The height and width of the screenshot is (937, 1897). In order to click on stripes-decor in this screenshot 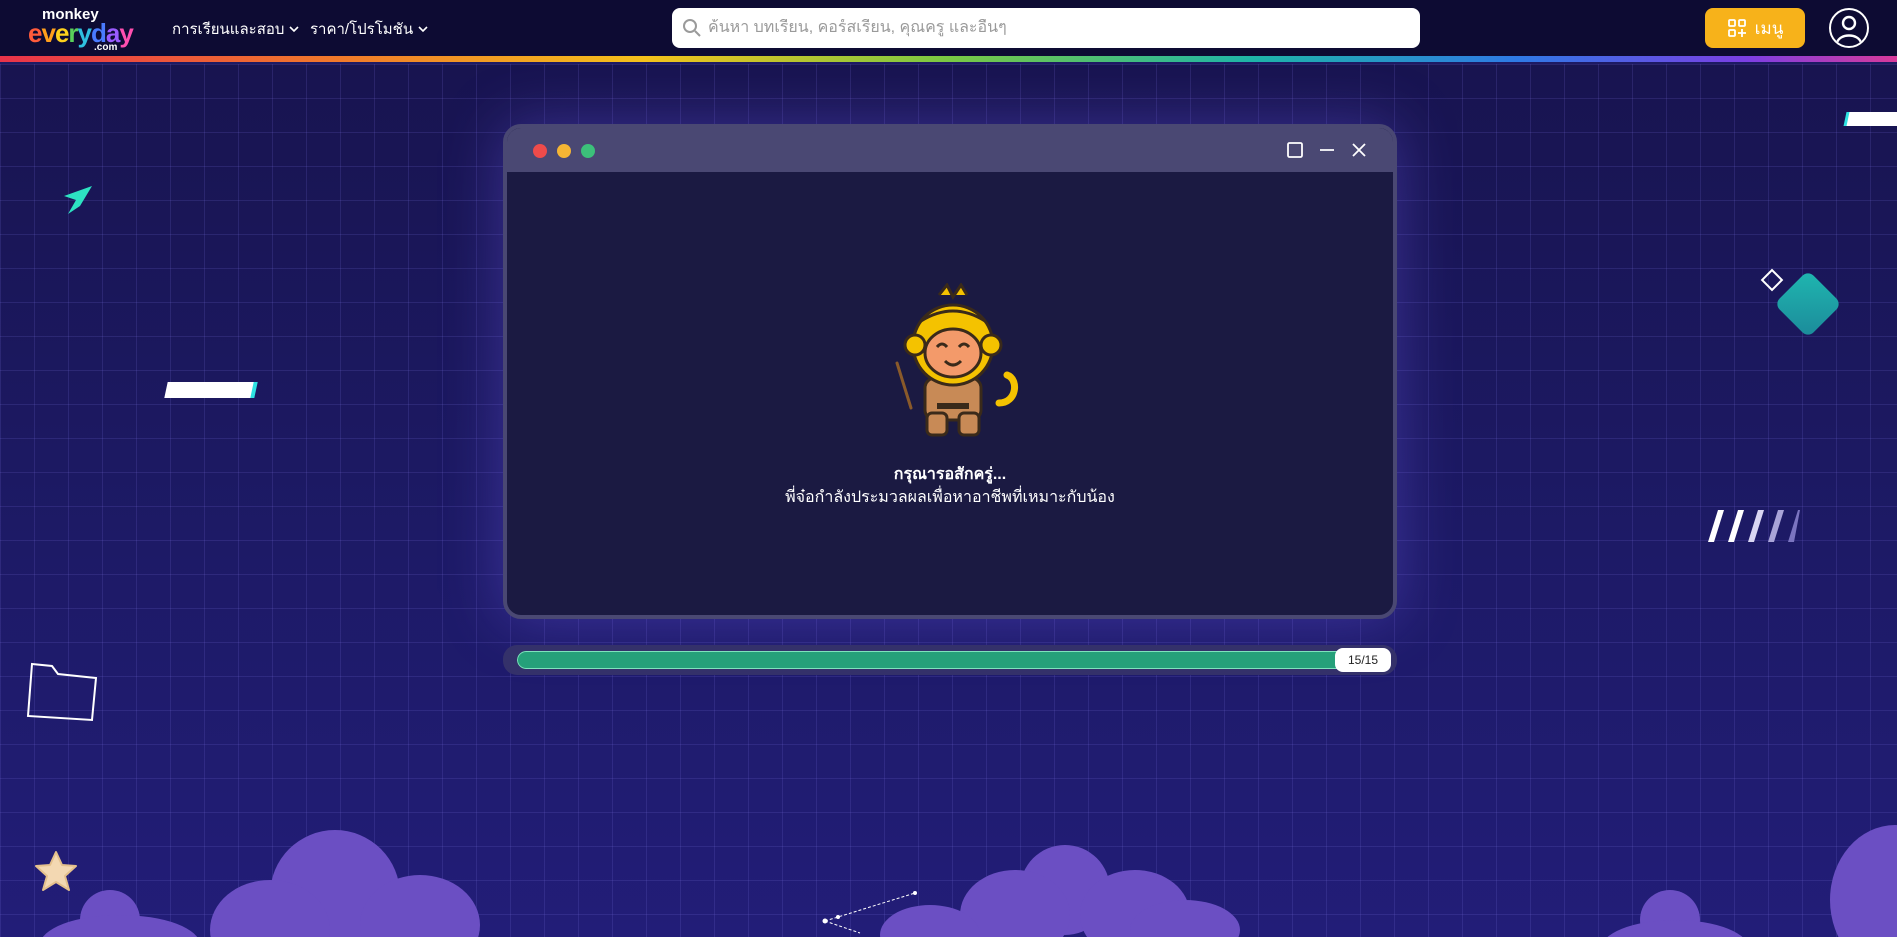, I will do `click(1754, 526)`.